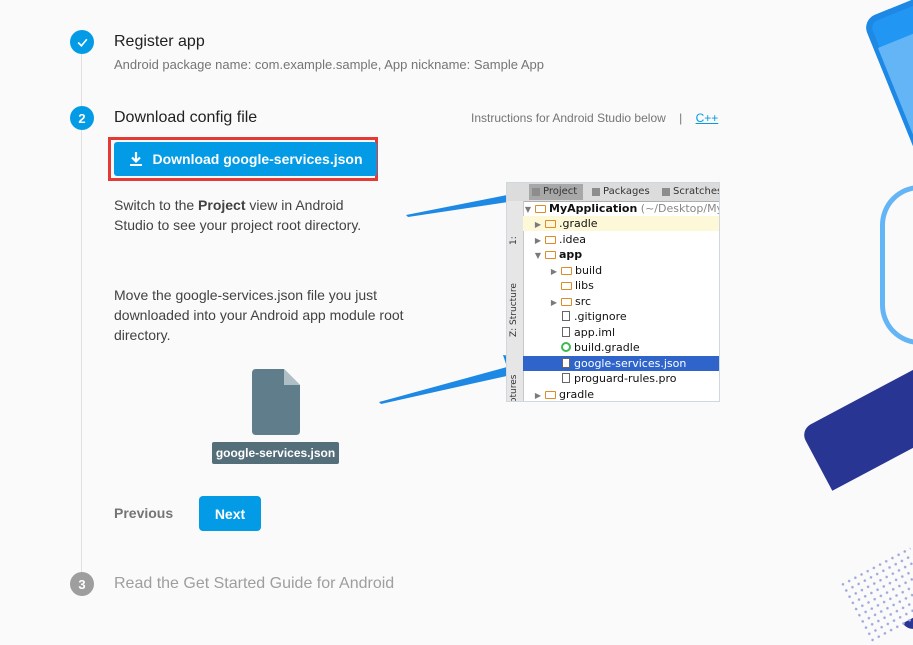 The image size is (913, 645). I want to click on tree-item-google-services: google-services.json, so click(621, 363).